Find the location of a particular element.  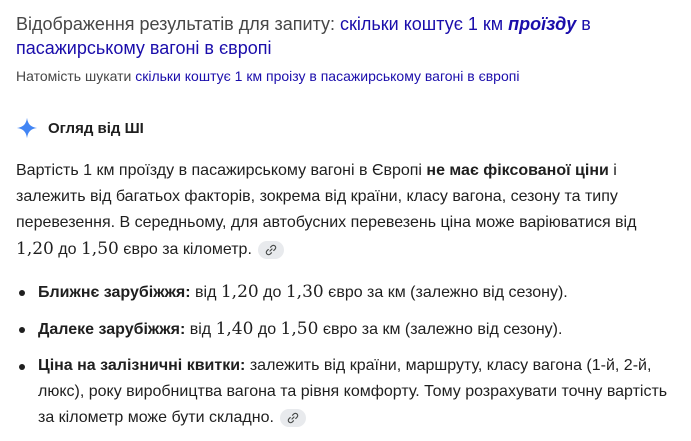

showing-results-prefix: Відображення результатів для запиту: is located at coordinates (178, 24).